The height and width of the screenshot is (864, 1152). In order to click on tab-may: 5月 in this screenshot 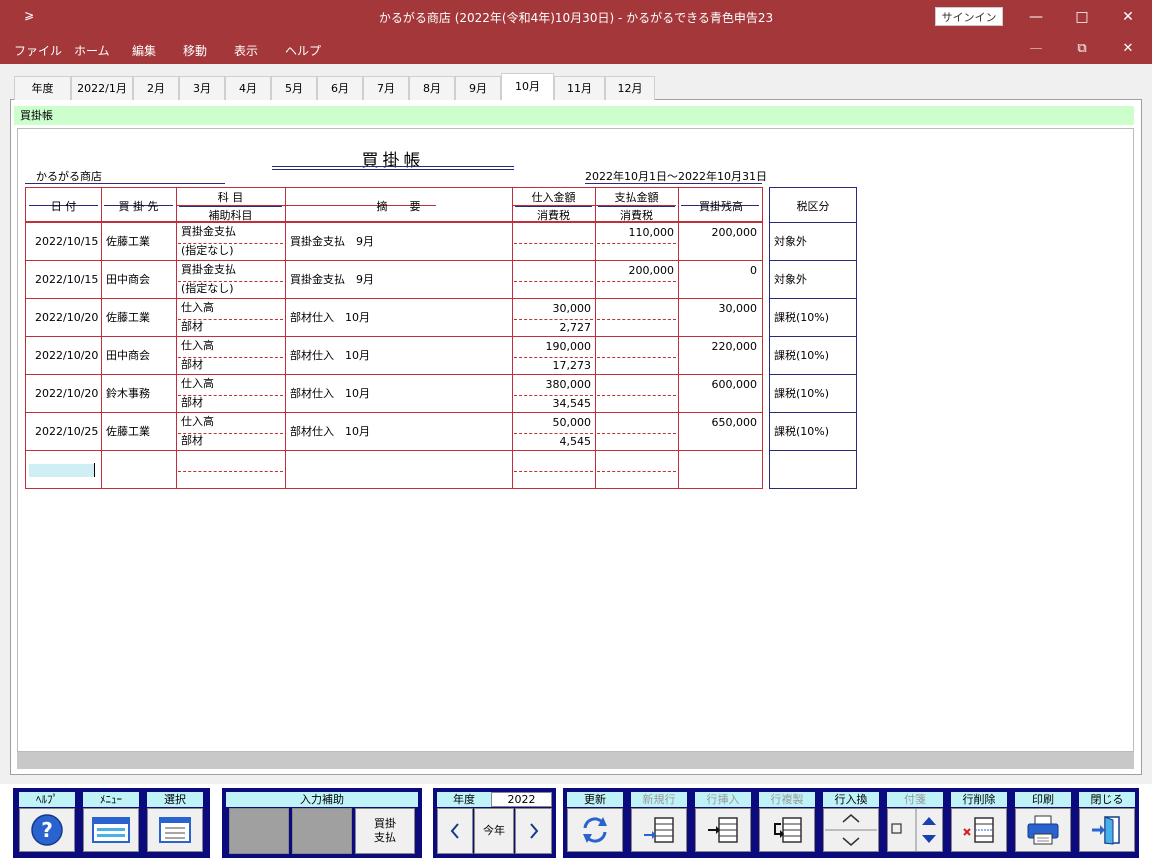, I will do `click(294, 88)`.